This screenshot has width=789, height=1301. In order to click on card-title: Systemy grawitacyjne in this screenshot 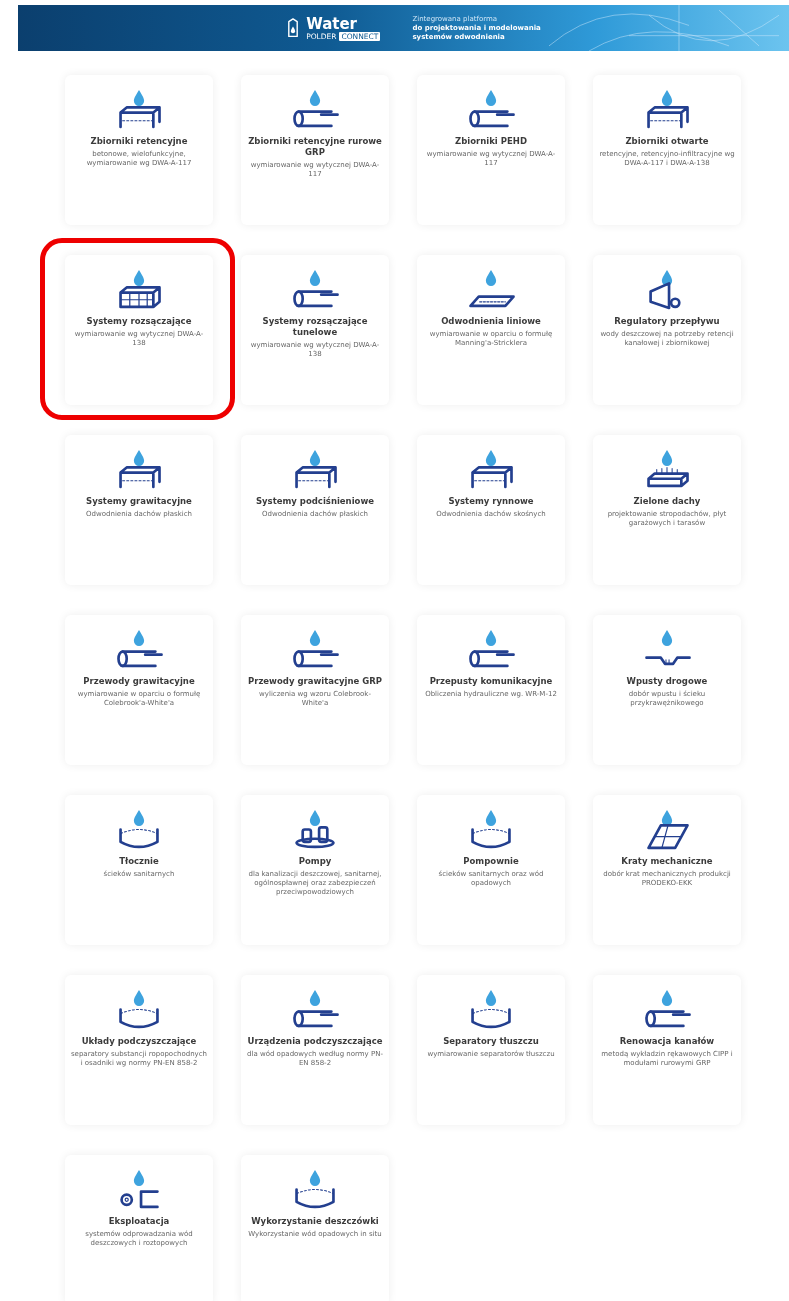, I will do `click(139, 501)`.